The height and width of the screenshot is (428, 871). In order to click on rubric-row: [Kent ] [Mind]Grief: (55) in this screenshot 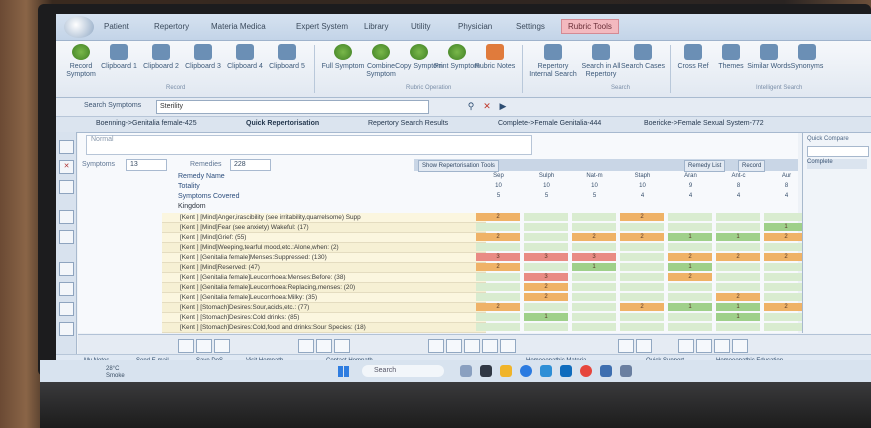, I will do `click(324, 238)`.